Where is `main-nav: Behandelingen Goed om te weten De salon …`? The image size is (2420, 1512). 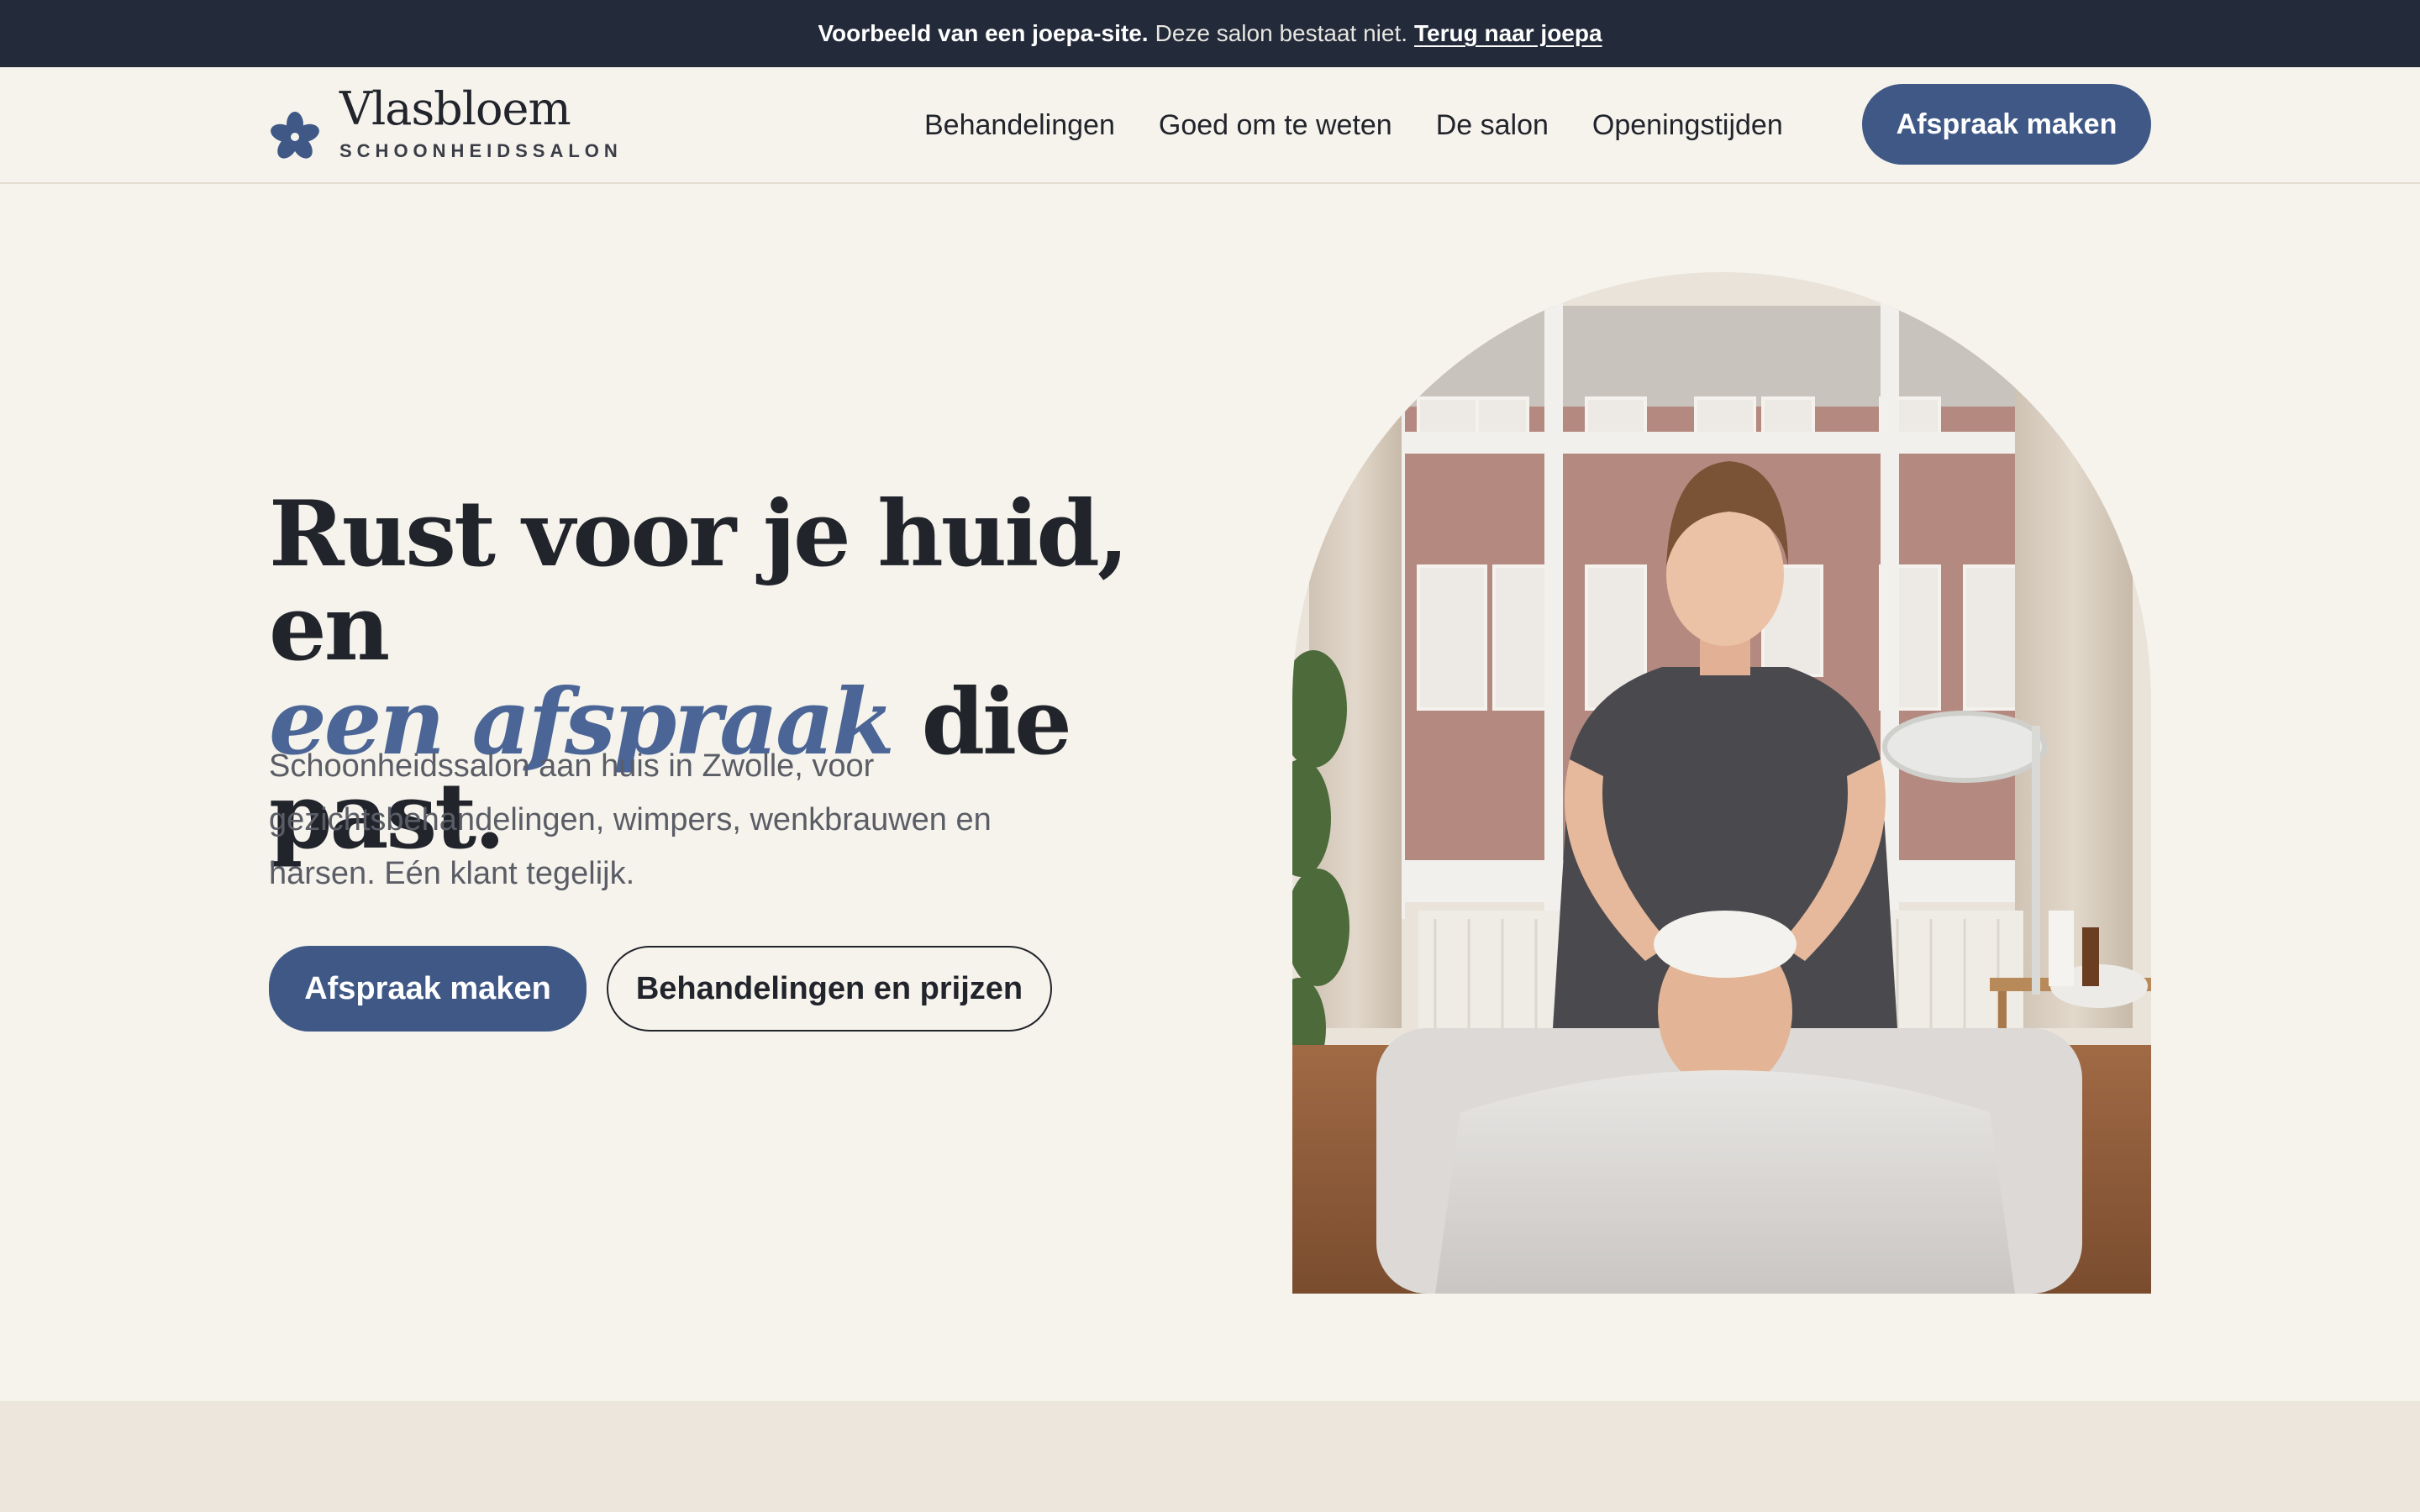 main-nav: Behandelingen Goed om te weten De salon … is located at coordinates (1353, 125).